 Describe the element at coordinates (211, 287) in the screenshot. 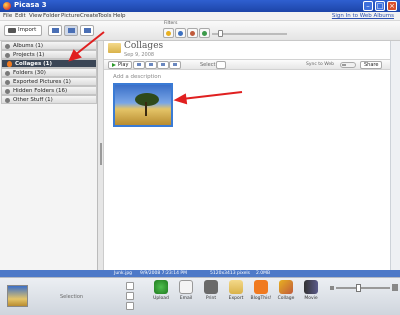

I see `print-icon` at that location.